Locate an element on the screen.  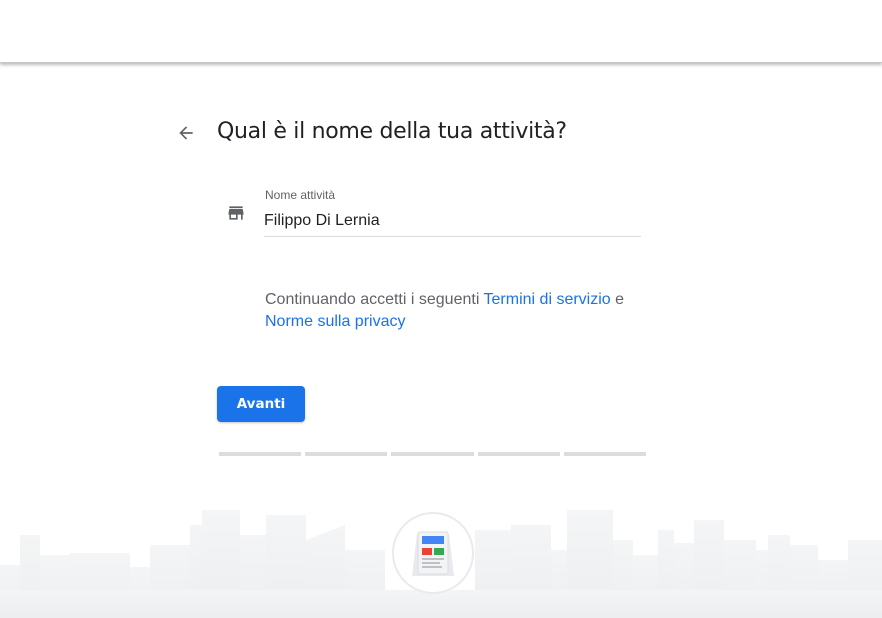
progress-bar is located at coordinates (433, 454).